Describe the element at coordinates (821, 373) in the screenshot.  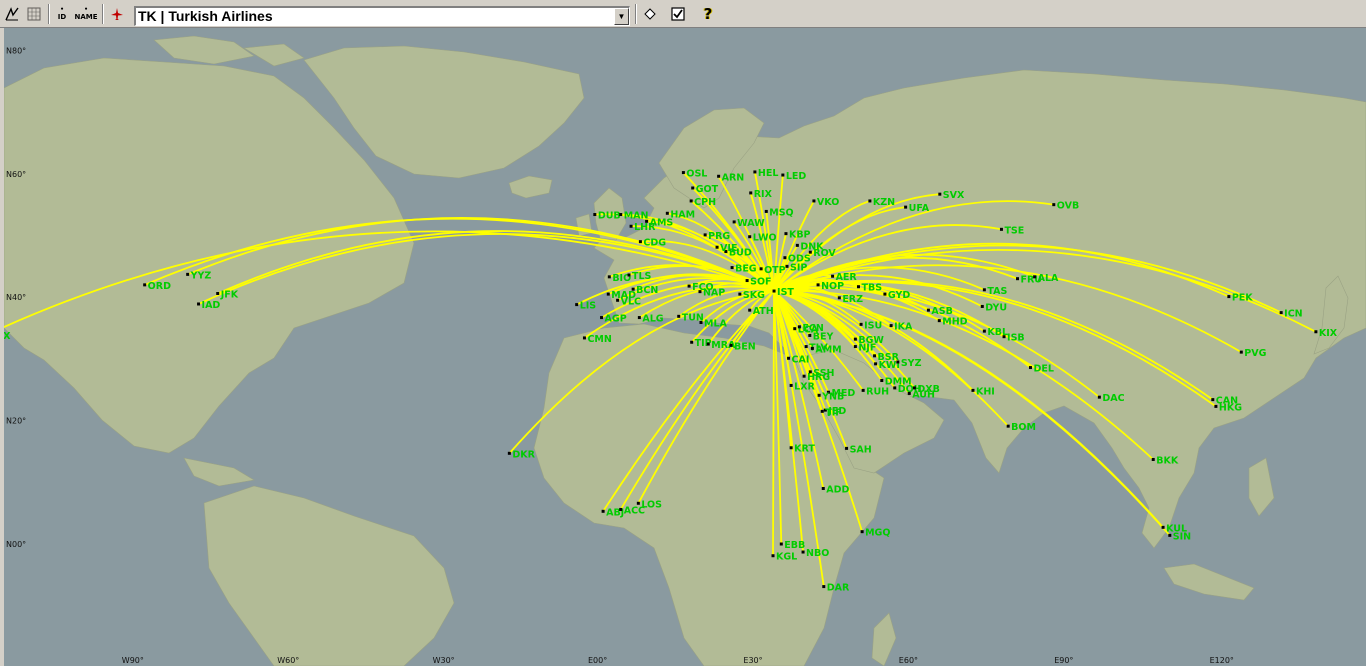
I see `airport-ssh: SSH` at that location.